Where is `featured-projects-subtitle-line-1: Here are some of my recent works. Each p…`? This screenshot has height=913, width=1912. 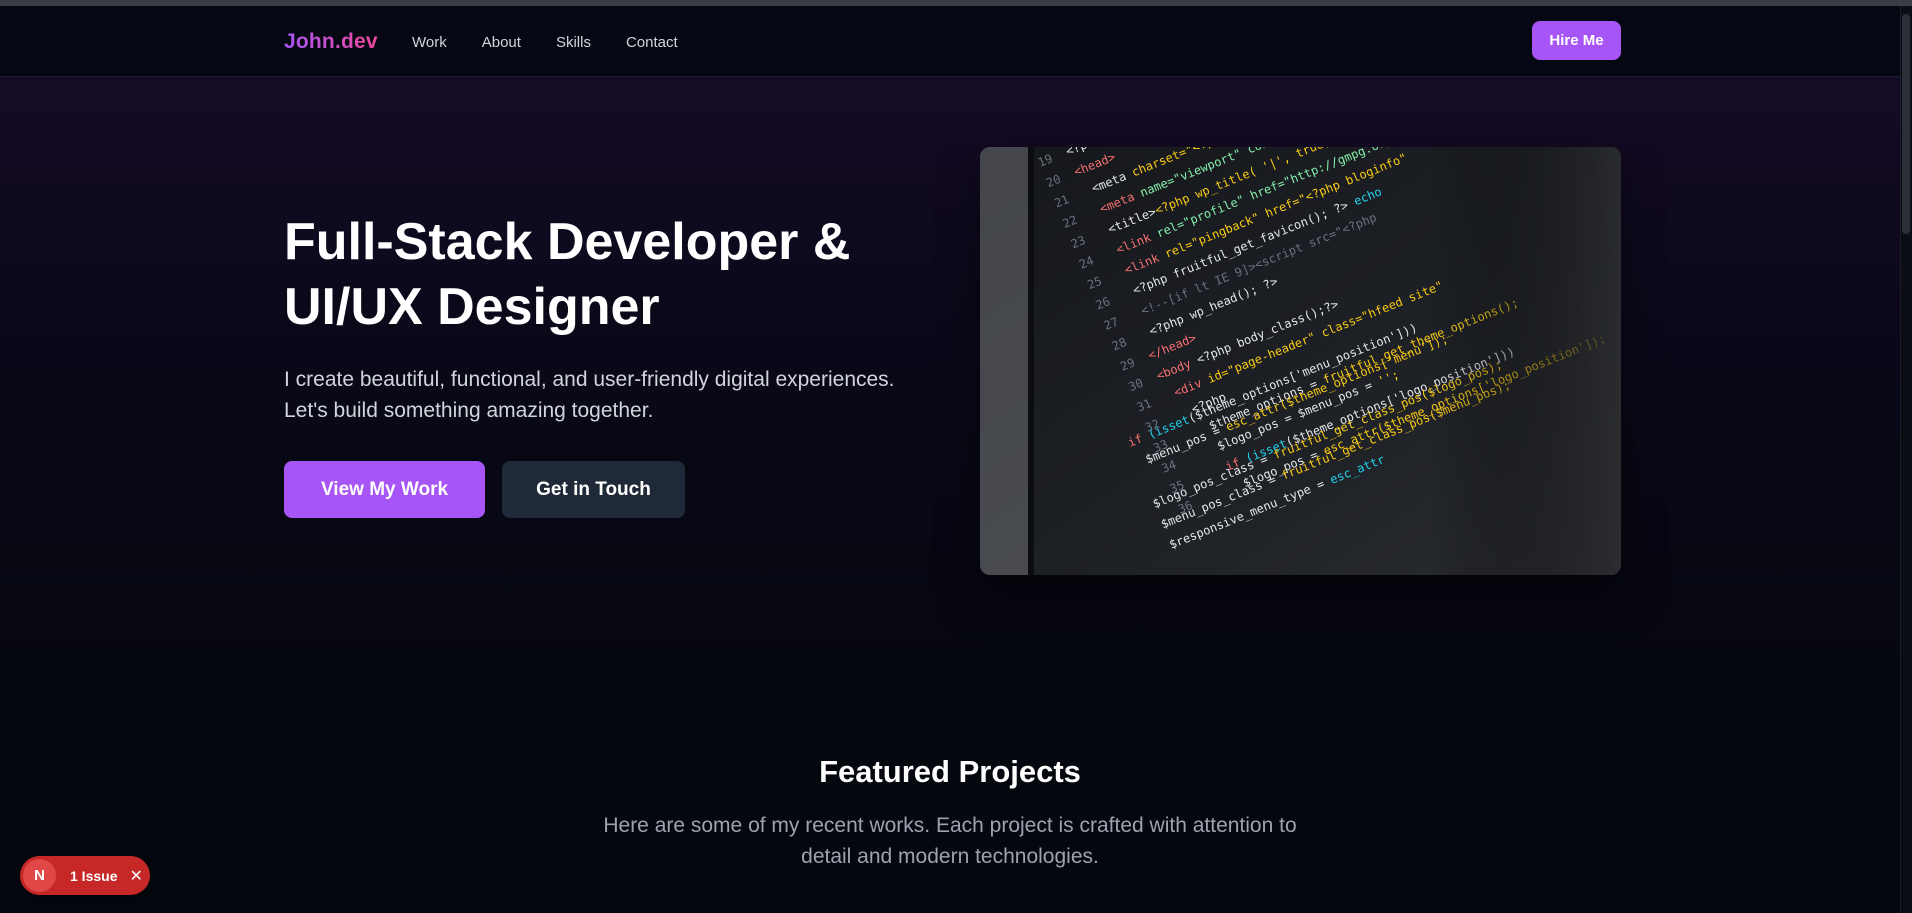 featured-projects-subtitle-line-1: Here are some of my recent works. Each p… is located at coordinates (950, 825).